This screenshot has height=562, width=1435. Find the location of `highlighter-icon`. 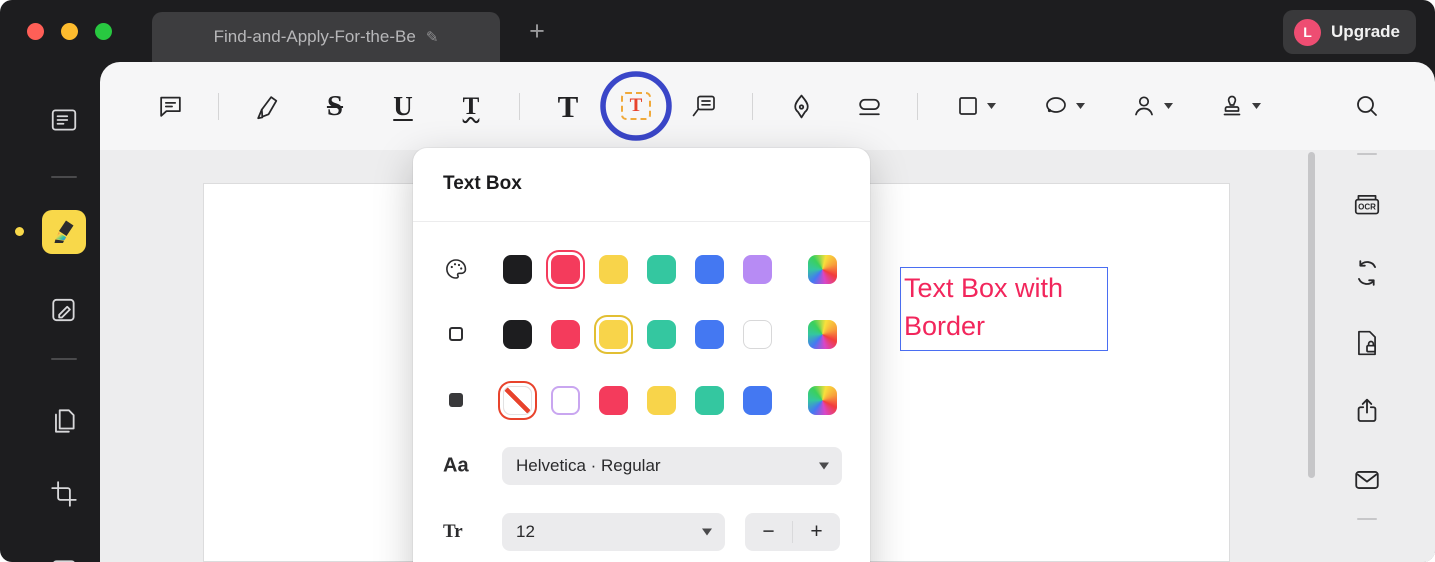

highlighter-icon is located at coordinates (64, 231).